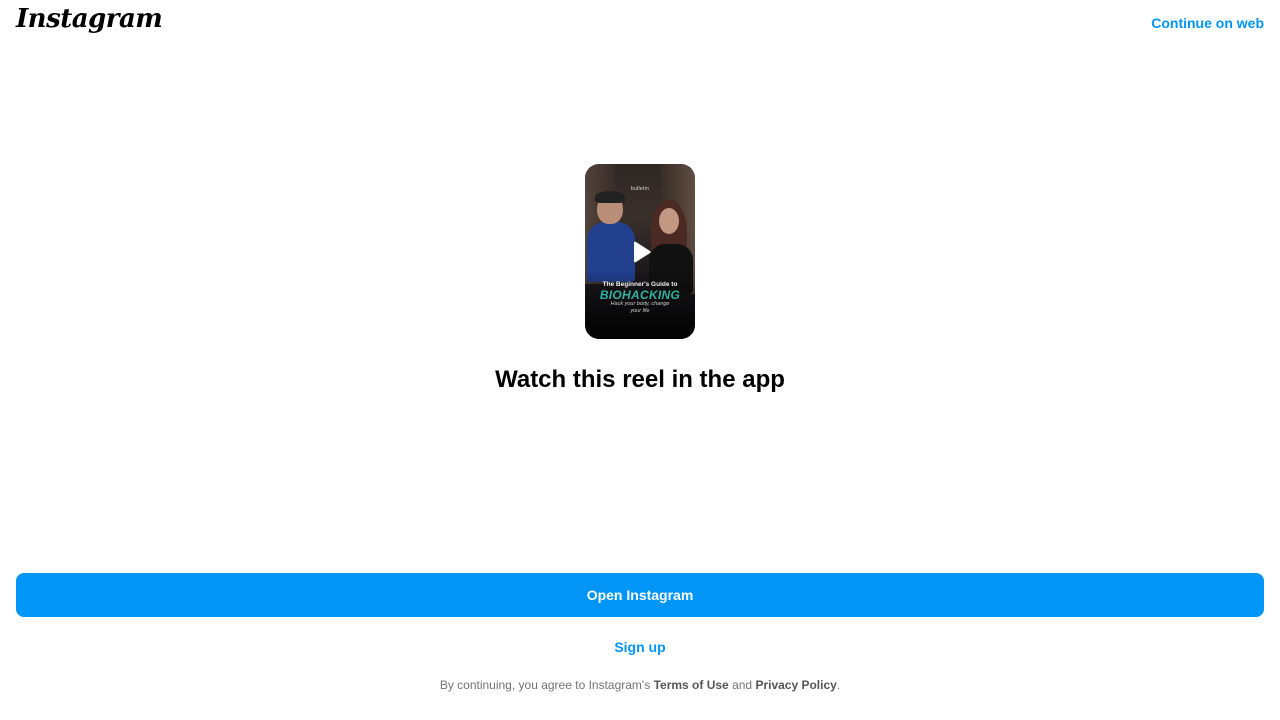 The height and width of the screenshot is (720, 1280). Describe the element at coordinates (691, 685) in the screenshot. I see `terms-of-use-link: Terms of Use` at that location.